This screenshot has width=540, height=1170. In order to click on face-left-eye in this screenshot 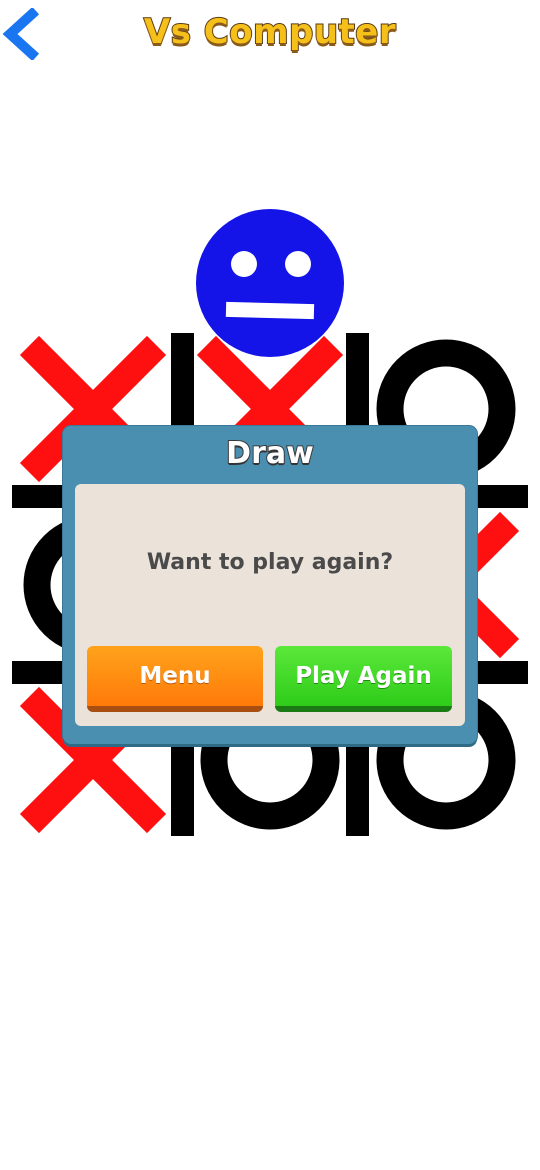, I will do `click(244, 264)`.